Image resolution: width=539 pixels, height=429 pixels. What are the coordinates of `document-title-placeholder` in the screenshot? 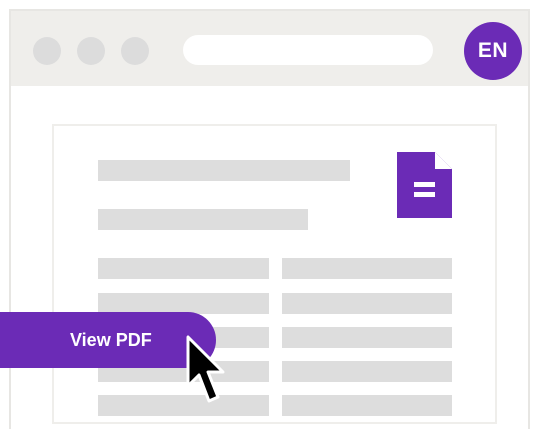 It's located at (224, 170).